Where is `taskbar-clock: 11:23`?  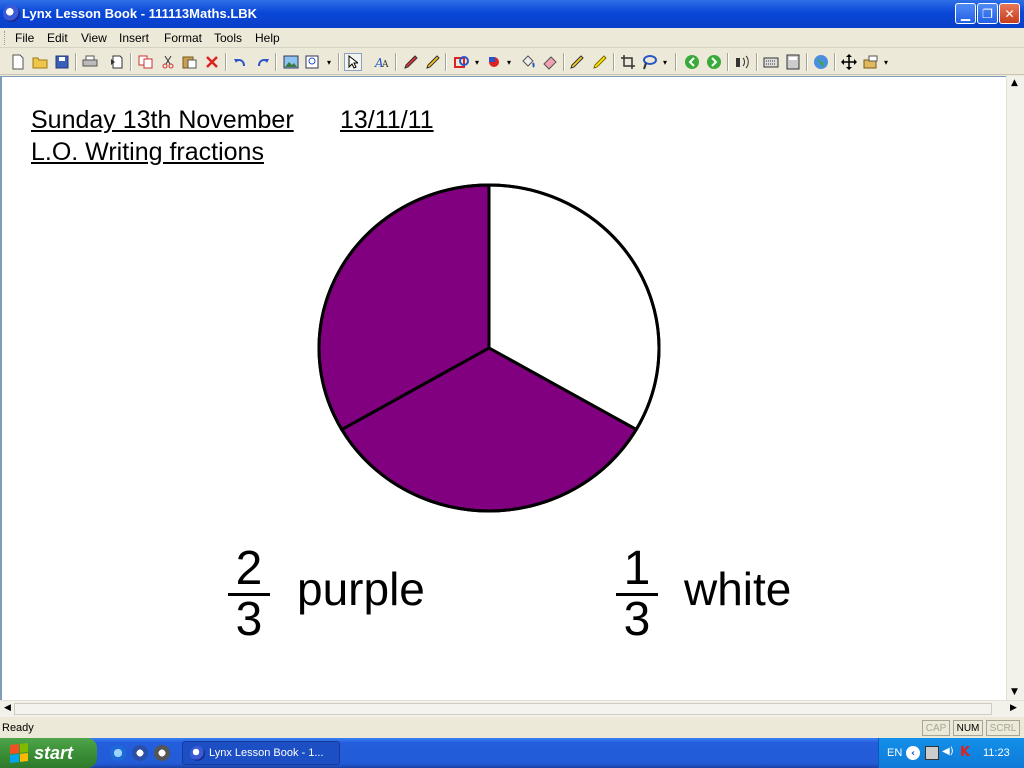
taskbar-clock: 11:23 is located at coordinates (996, 753).